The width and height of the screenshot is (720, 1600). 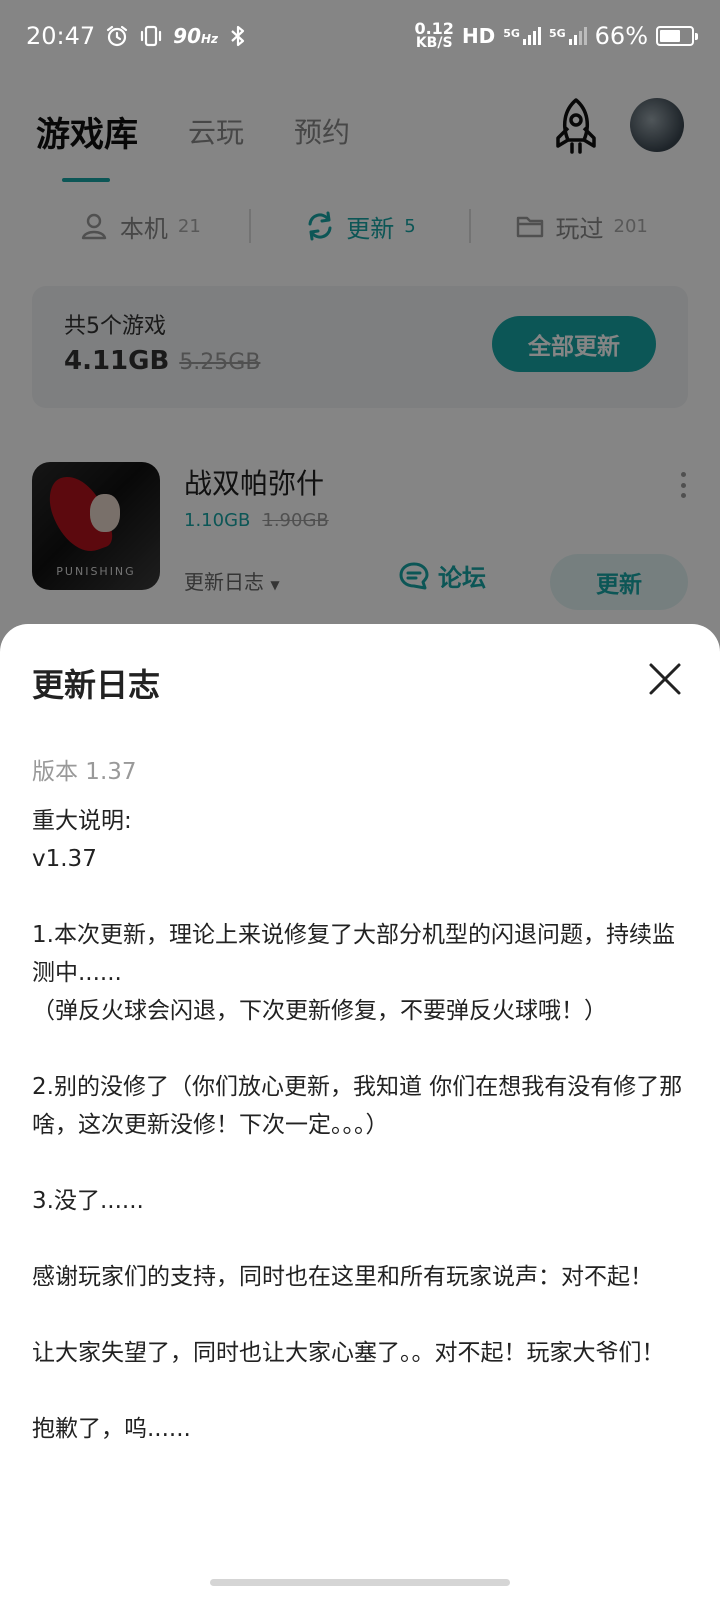 I want to click on network-speed-unit: KB/S, so click(x=434, y=43).